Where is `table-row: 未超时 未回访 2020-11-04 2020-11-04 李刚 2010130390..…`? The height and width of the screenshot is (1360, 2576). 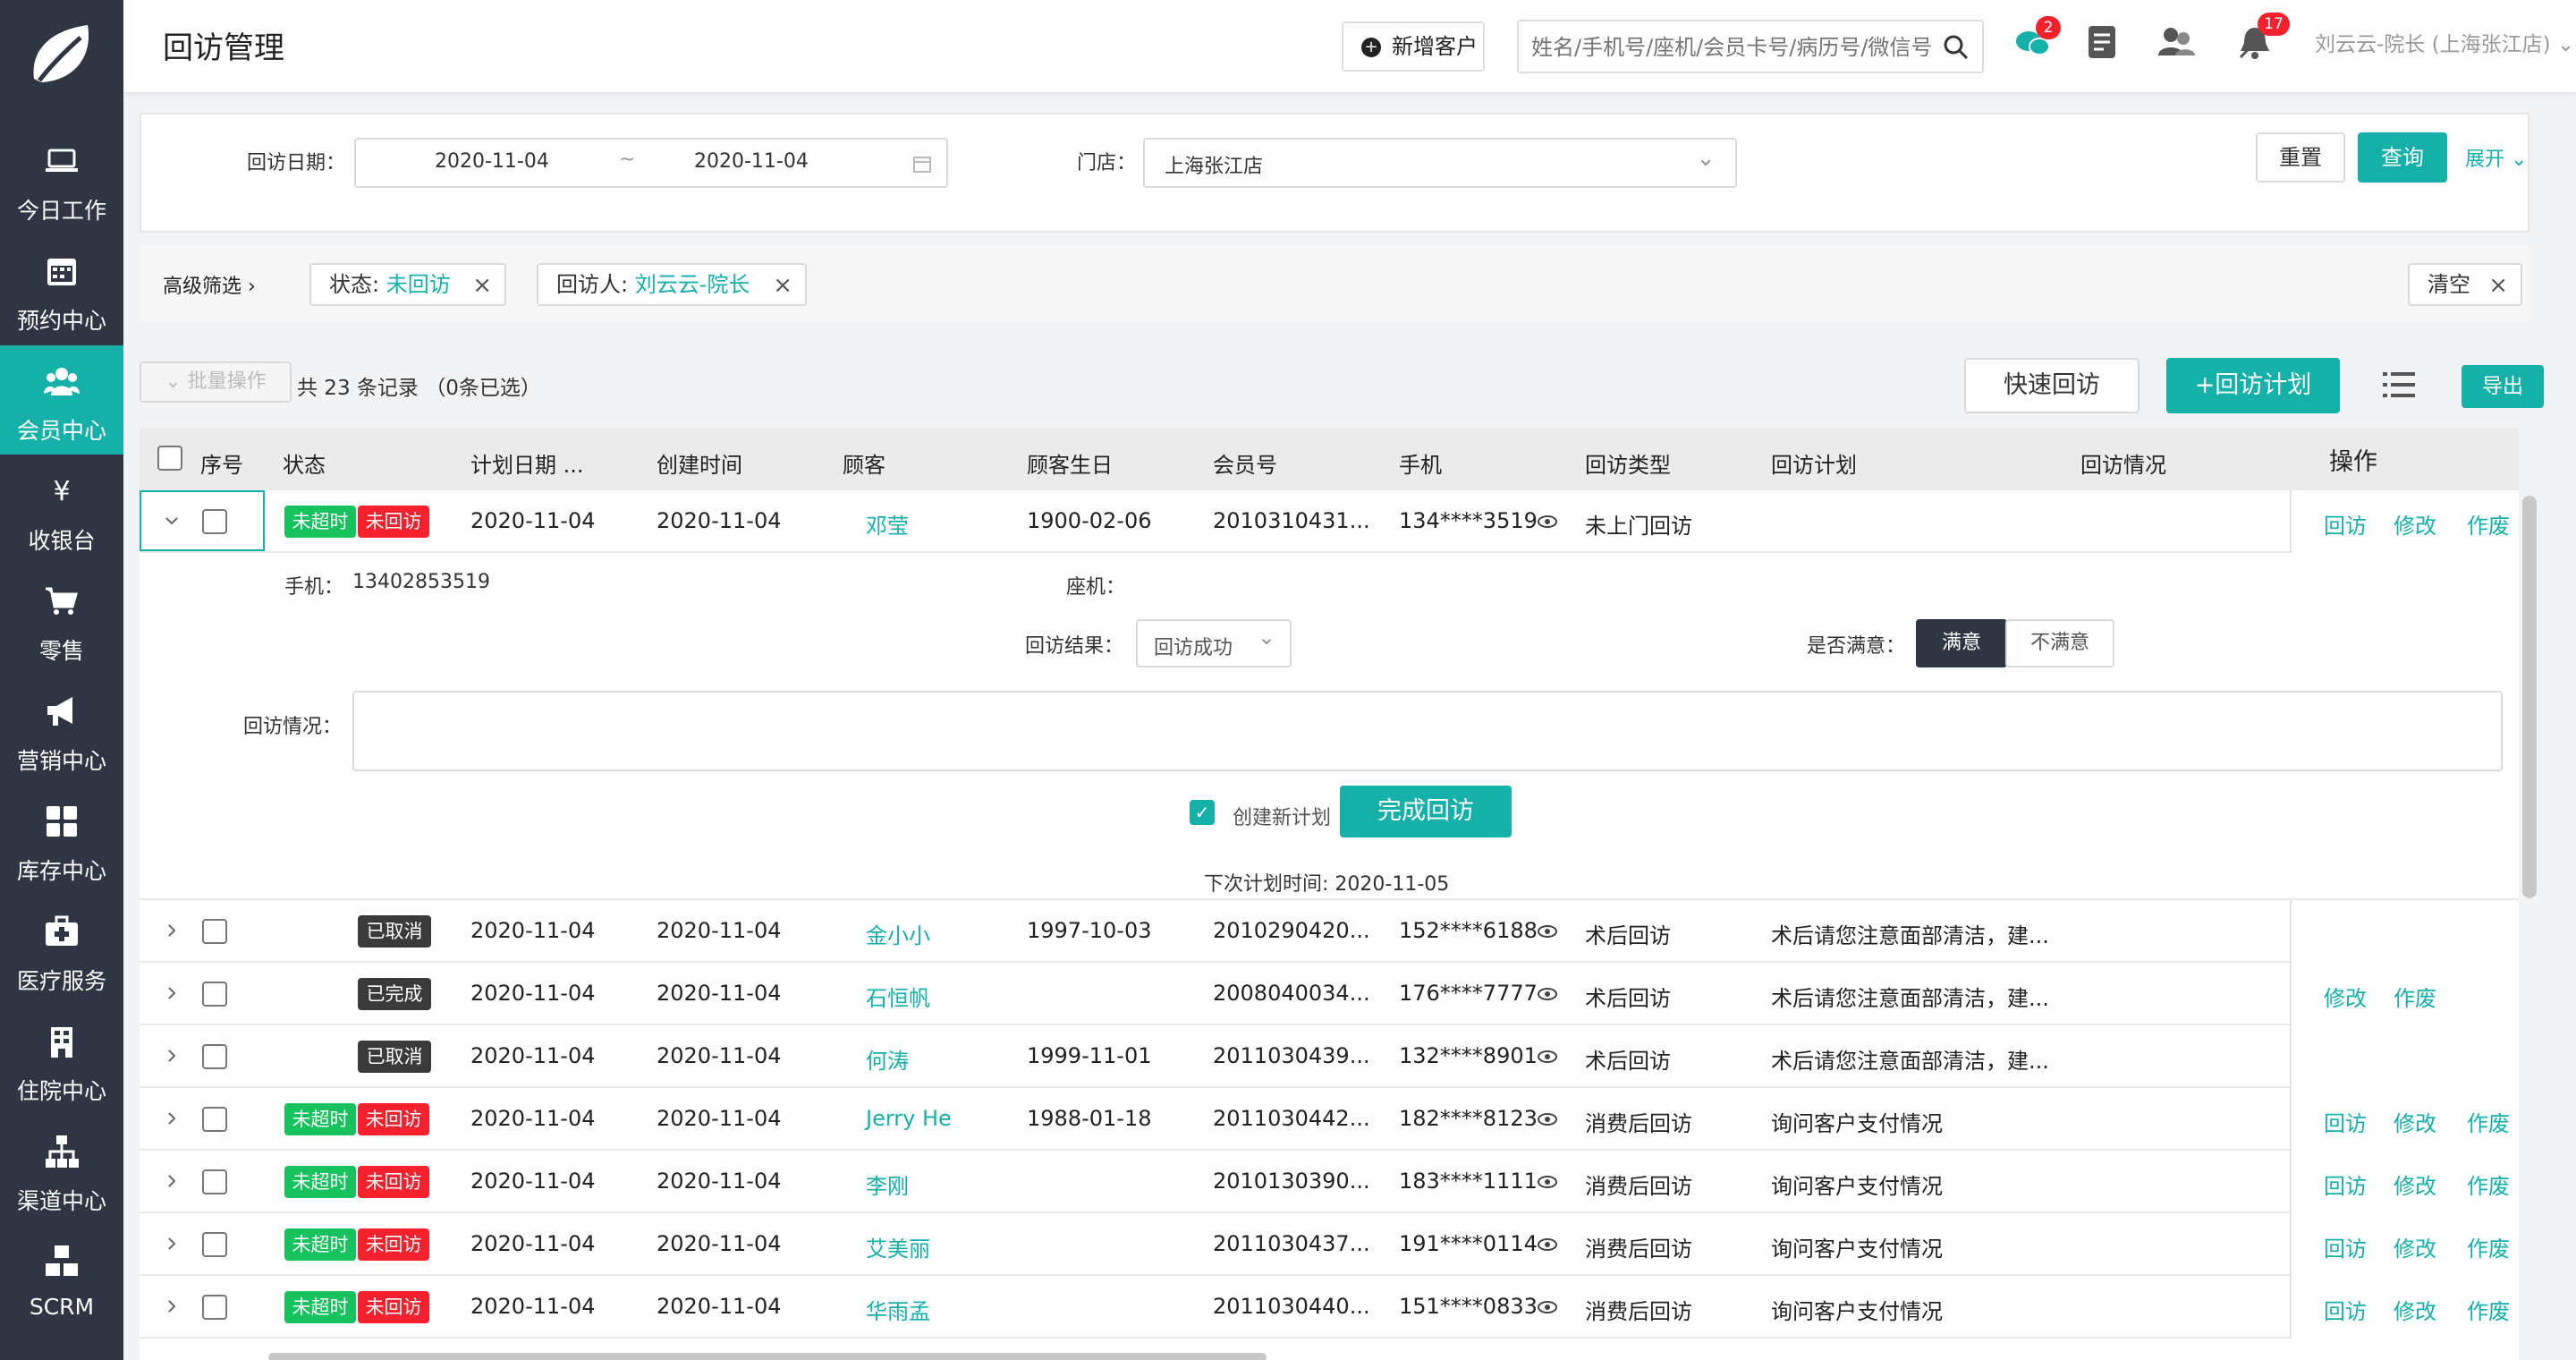 table-row: 未超时 未回访 2020-11-04 2020-11-04 李刚 2010130390..… is located at coordinates (1329, 1182).